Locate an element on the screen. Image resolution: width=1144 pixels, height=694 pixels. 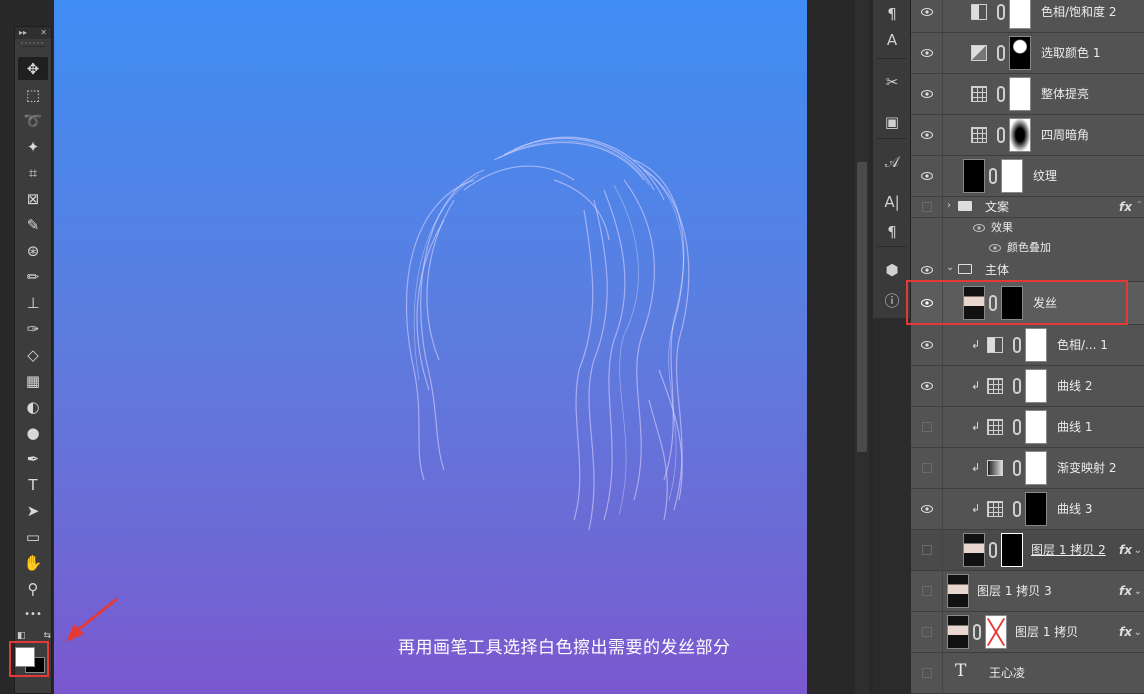
layer-name: 色相/饱和度 2 is located at coordinates (1079, 16).